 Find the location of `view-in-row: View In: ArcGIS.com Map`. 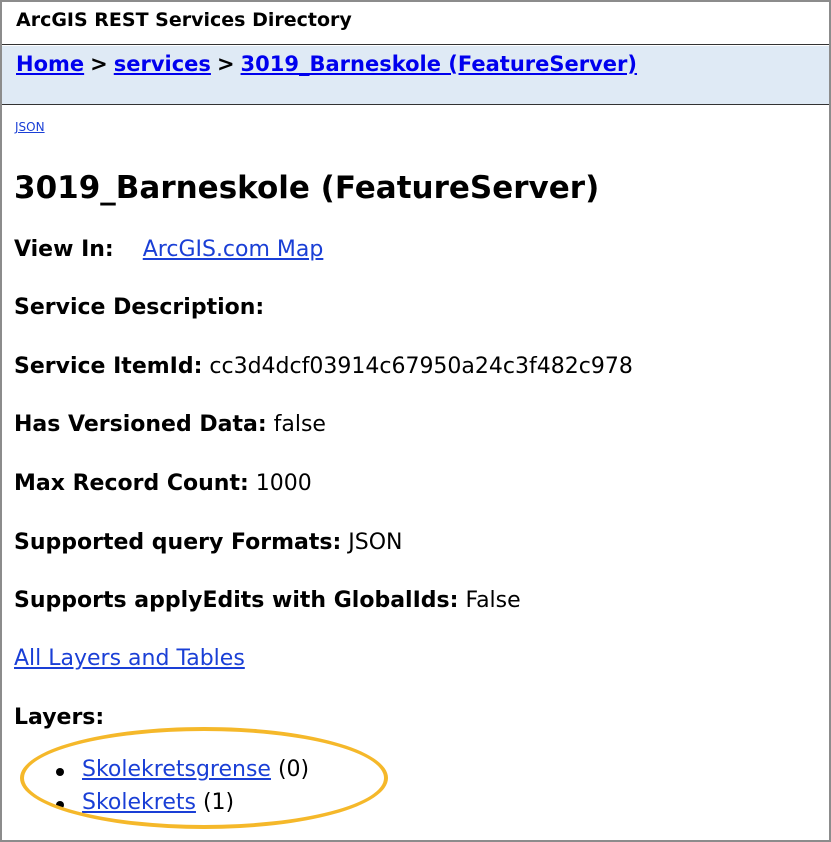

view-in-row: View In: ArcGIS.com Map is located at coordinates (168, 249).